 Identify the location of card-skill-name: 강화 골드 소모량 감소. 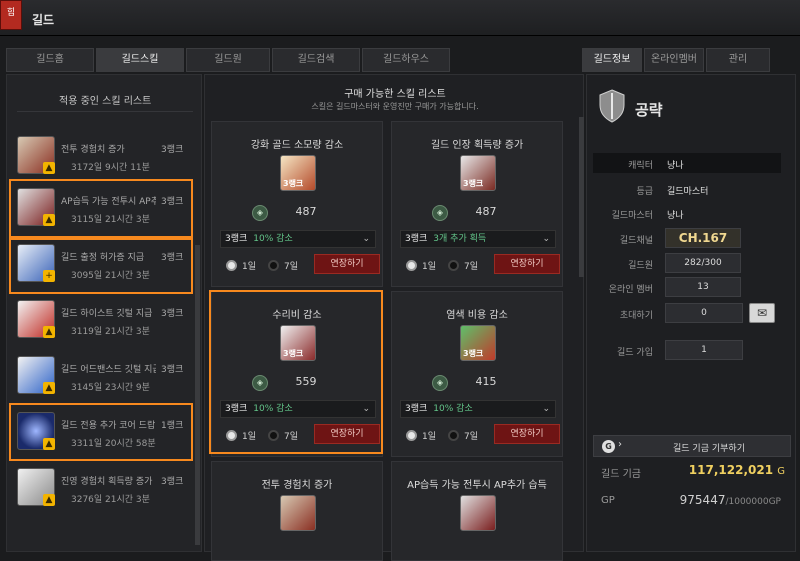
(297, 145).